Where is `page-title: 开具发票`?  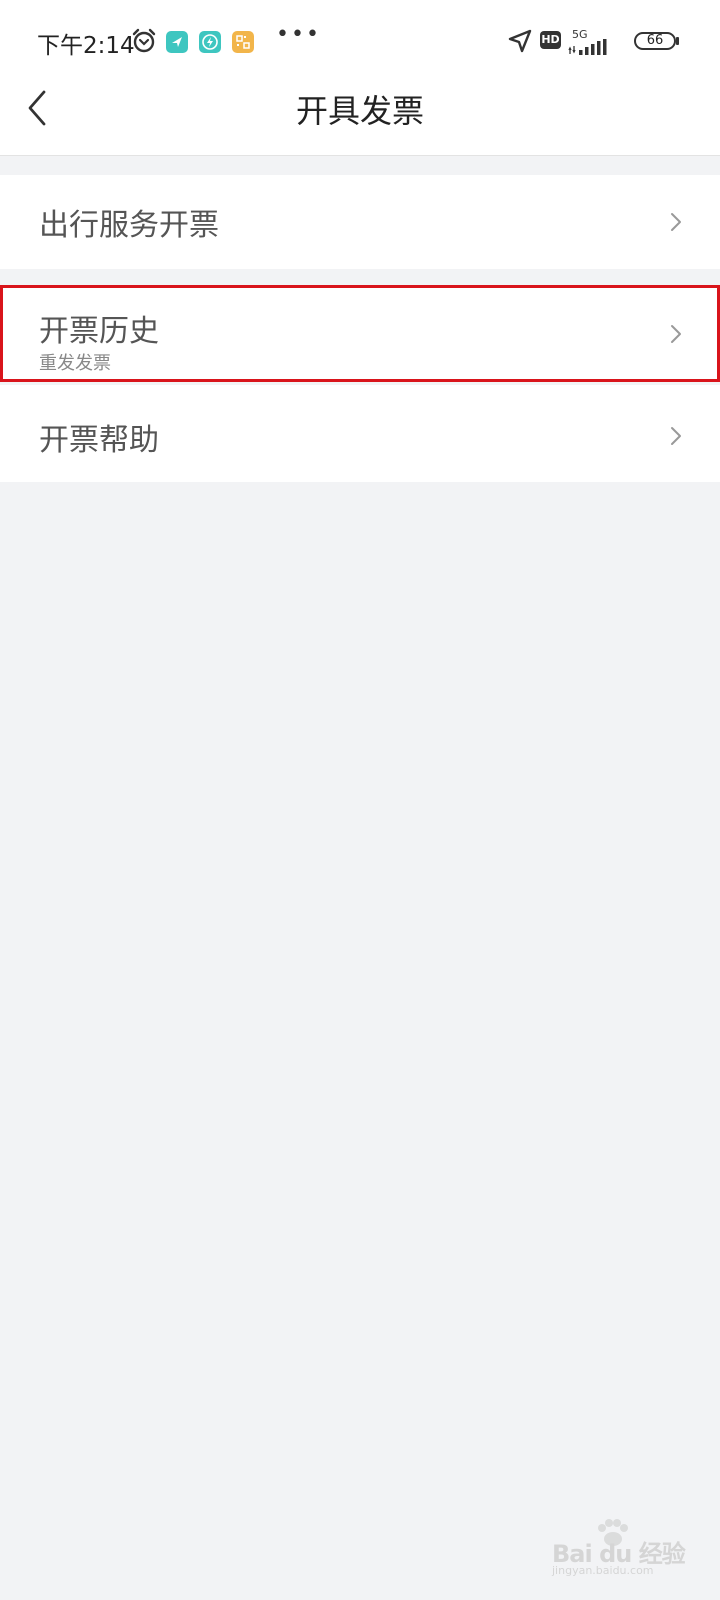 page-title: 开具发票 is located at coordinates (359, 111).